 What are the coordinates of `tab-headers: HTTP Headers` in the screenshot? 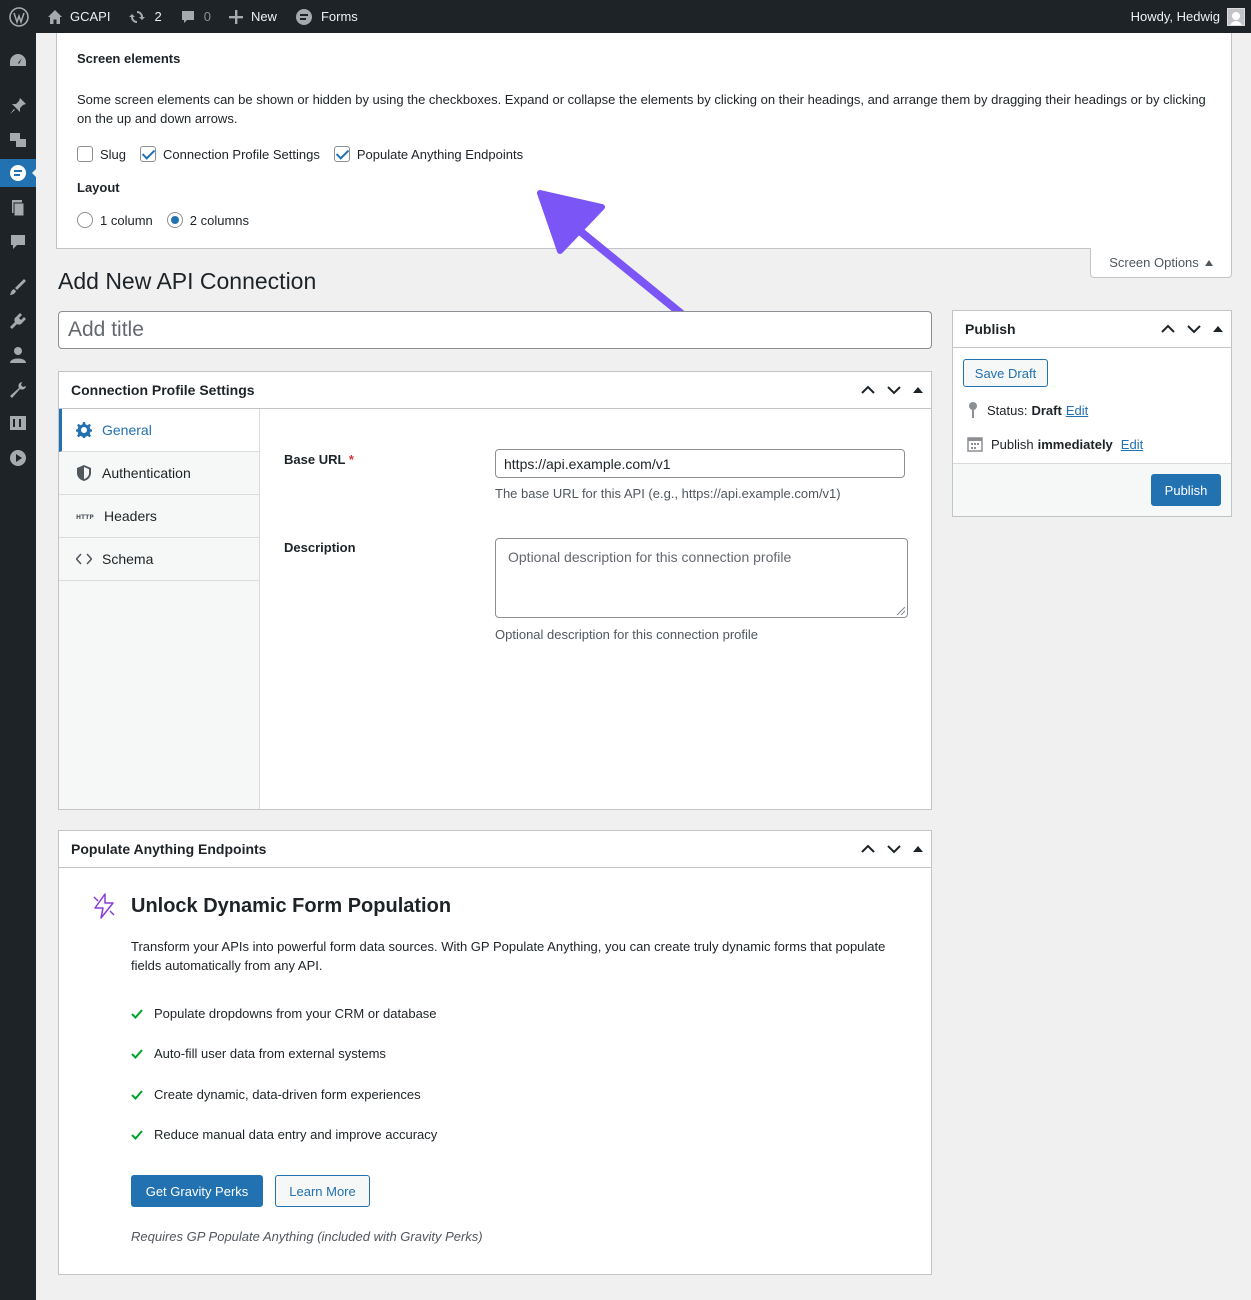 It's located at (159, 516).